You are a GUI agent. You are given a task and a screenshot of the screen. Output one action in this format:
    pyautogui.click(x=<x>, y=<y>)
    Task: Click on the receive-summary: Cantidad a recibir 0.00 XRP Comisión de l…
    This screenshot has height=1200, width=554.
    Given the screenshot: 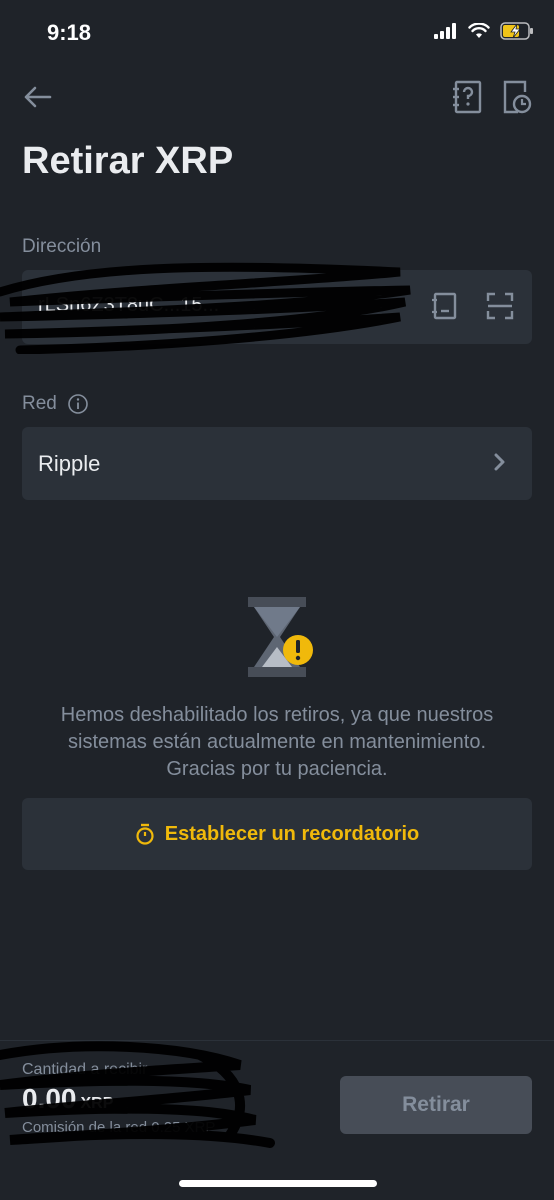 What is the action you would take?
    pyautogui.click(x=146, y=1094)
    